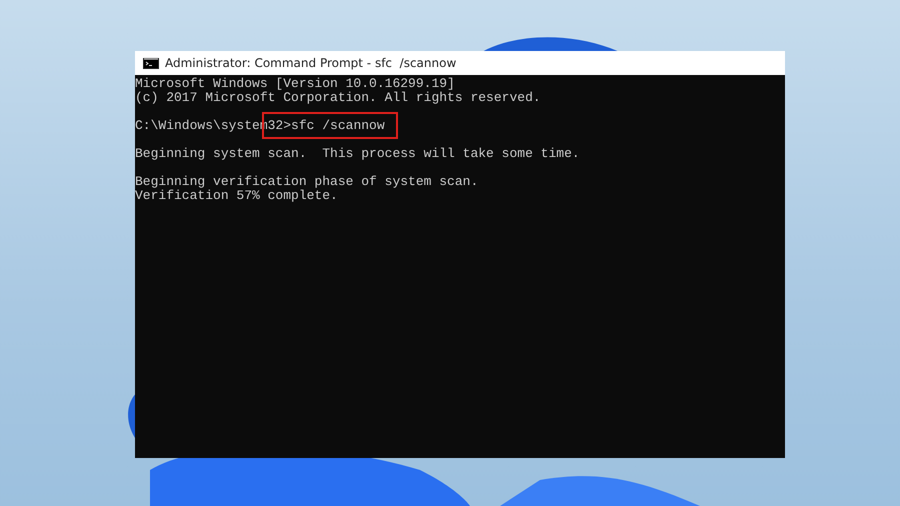  Describe the element at coordinates (151, 63) in the screenshot. I see `console-icon` at that location.